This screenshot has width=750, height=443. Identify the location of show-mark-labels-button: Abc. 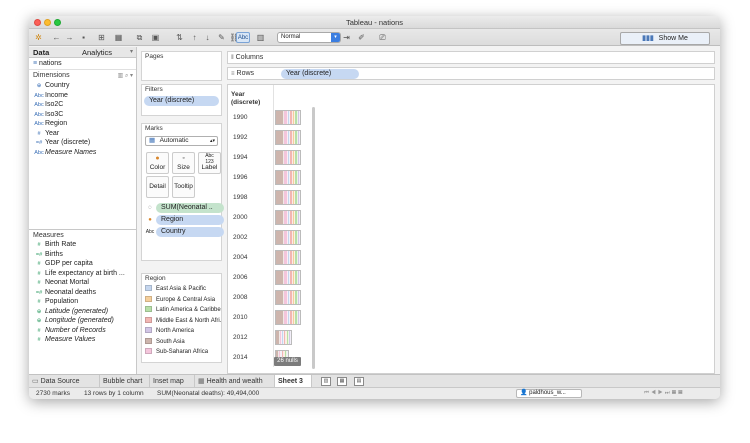
(243, 37).